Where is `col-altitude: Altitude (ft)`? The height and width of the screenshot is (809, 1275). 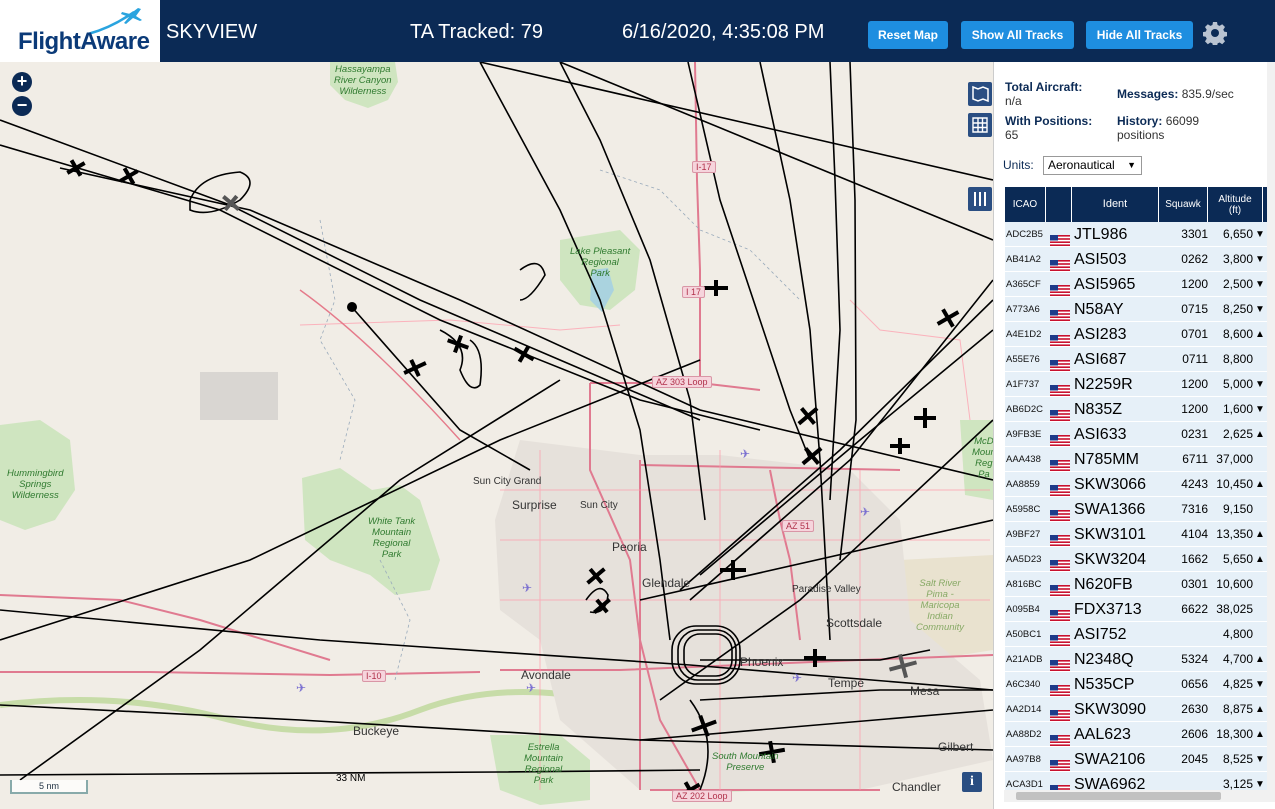 col-altitude: Altitude (ft) is located at coordinates (1235, 204).